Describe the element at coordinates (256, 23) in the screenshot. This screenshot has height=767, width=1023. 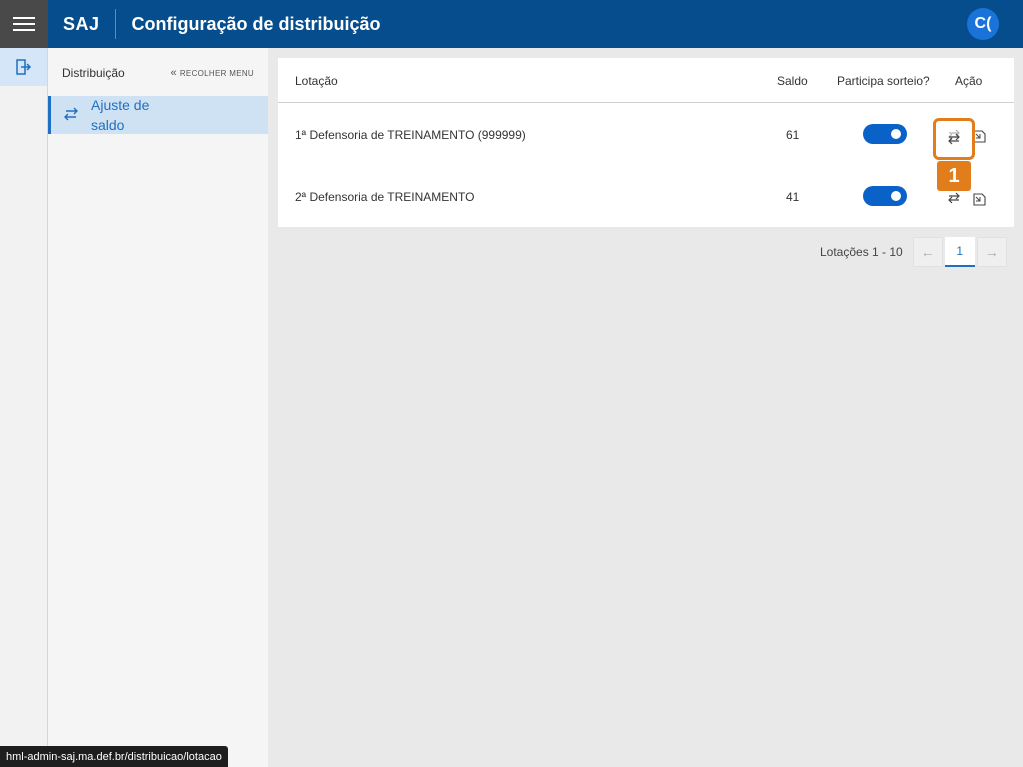
I see `page-title: Configuração de distribuição` at that location.